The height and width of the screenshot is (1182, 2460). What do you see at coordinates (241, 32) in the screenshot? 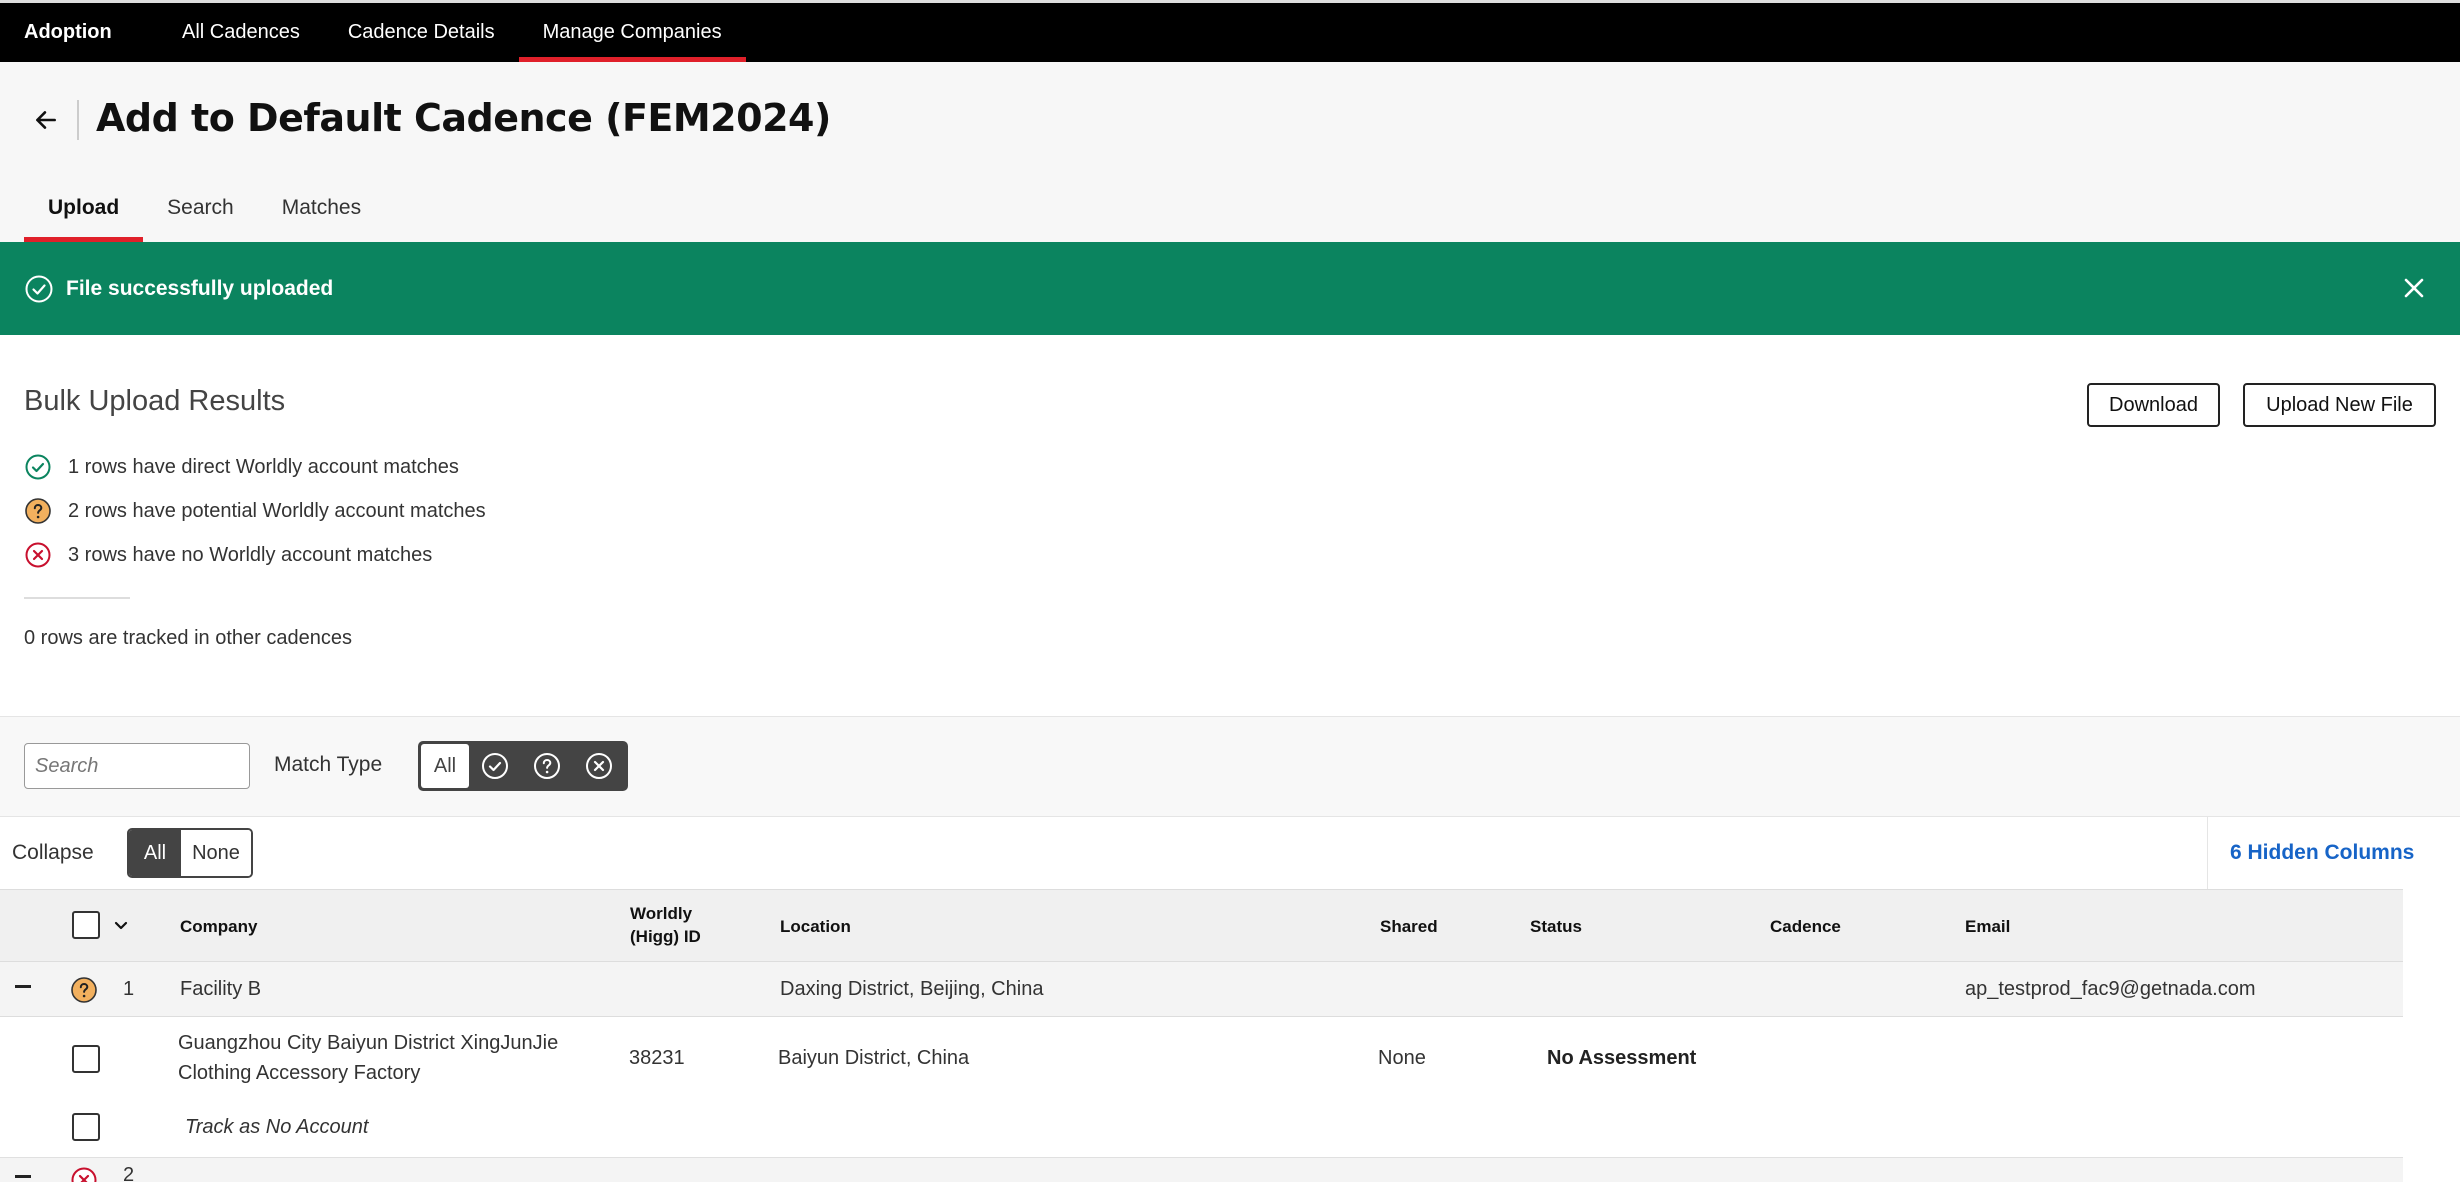
I see `nav-all-cadences: All Cadences` at bounding box center [241, 32].